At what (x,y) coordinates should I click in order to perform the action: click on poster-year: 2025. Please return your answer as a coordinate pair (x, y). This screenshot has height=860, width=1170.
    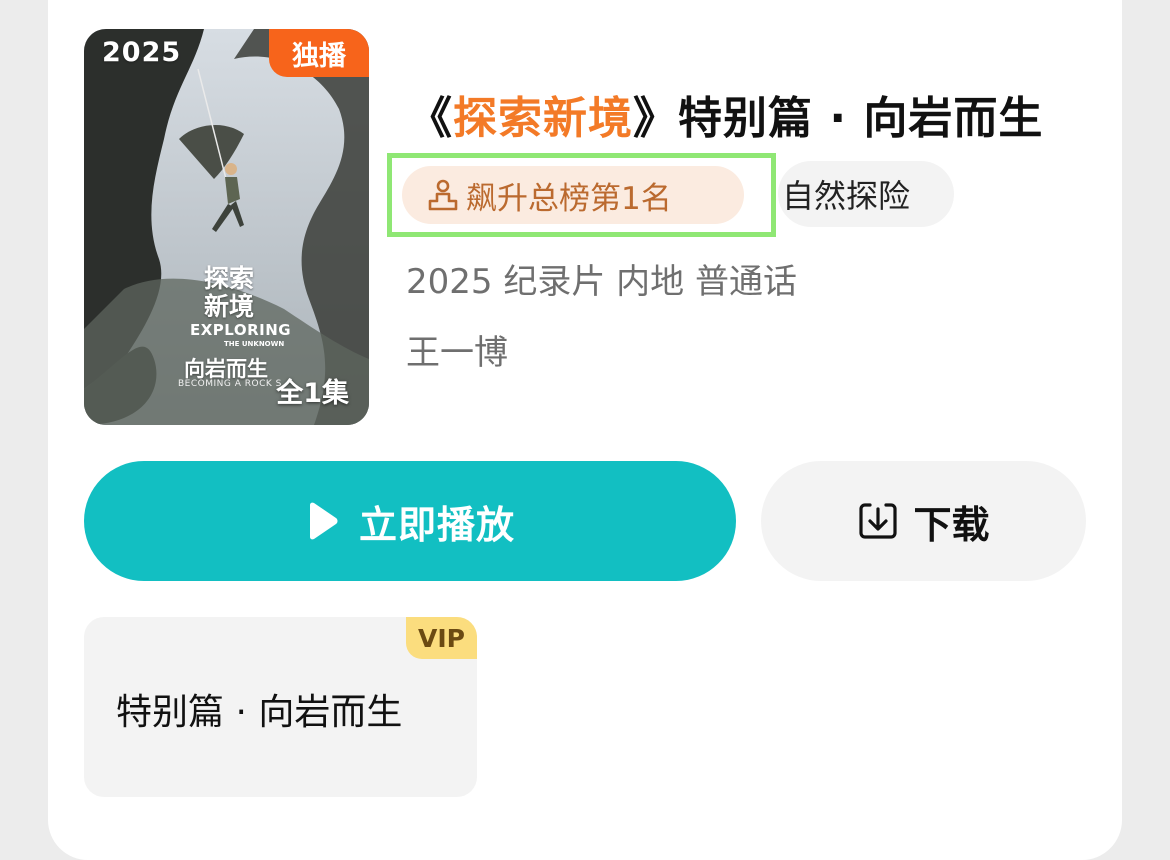
    Looking at the image, I should click on (142, 52).